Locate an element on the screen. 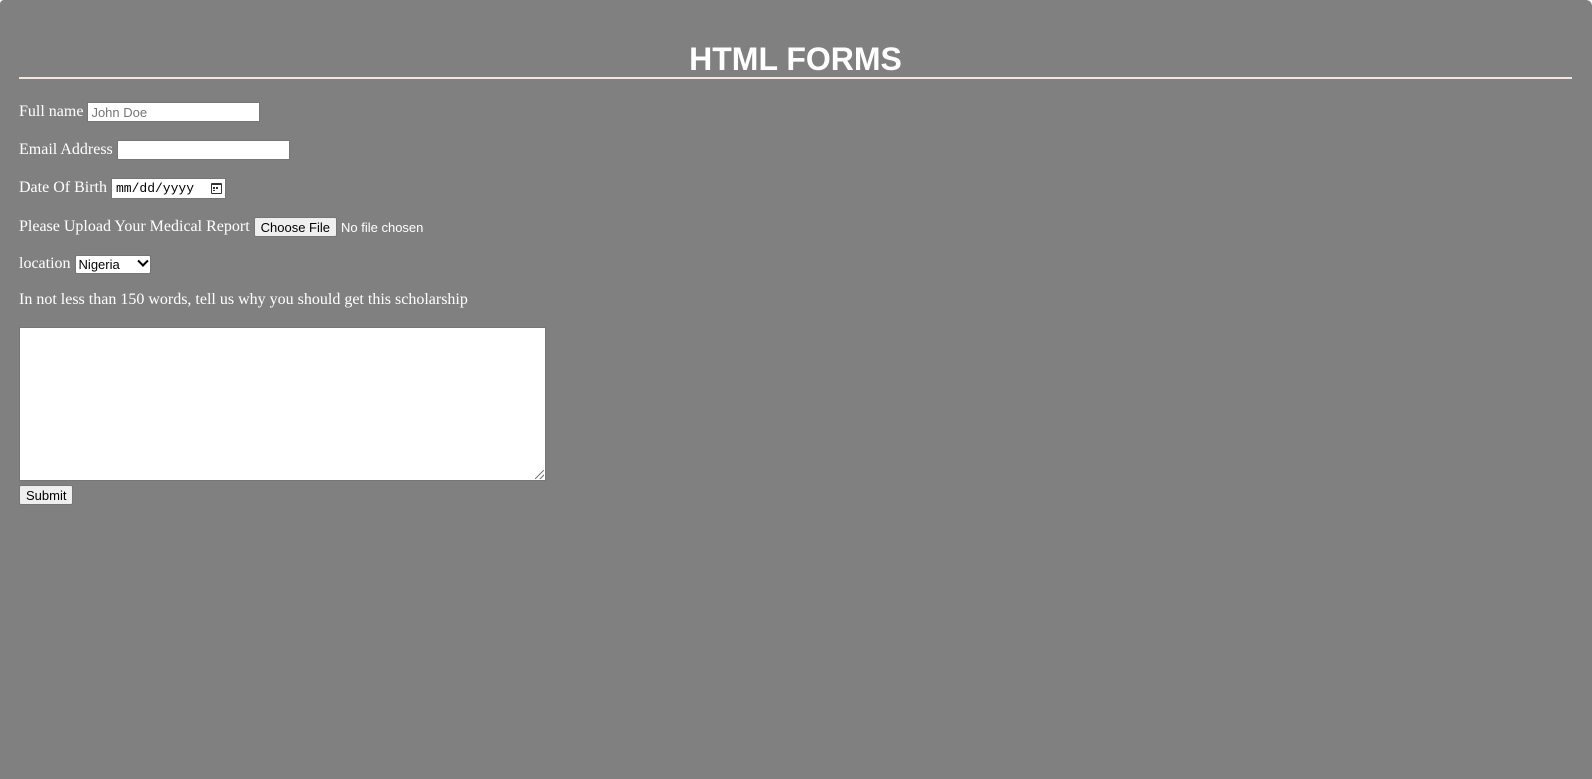 The width and height of the screenshot is (1592, 779). dob-input: mm/dd/yyyy is located at coordinates (168, 188).